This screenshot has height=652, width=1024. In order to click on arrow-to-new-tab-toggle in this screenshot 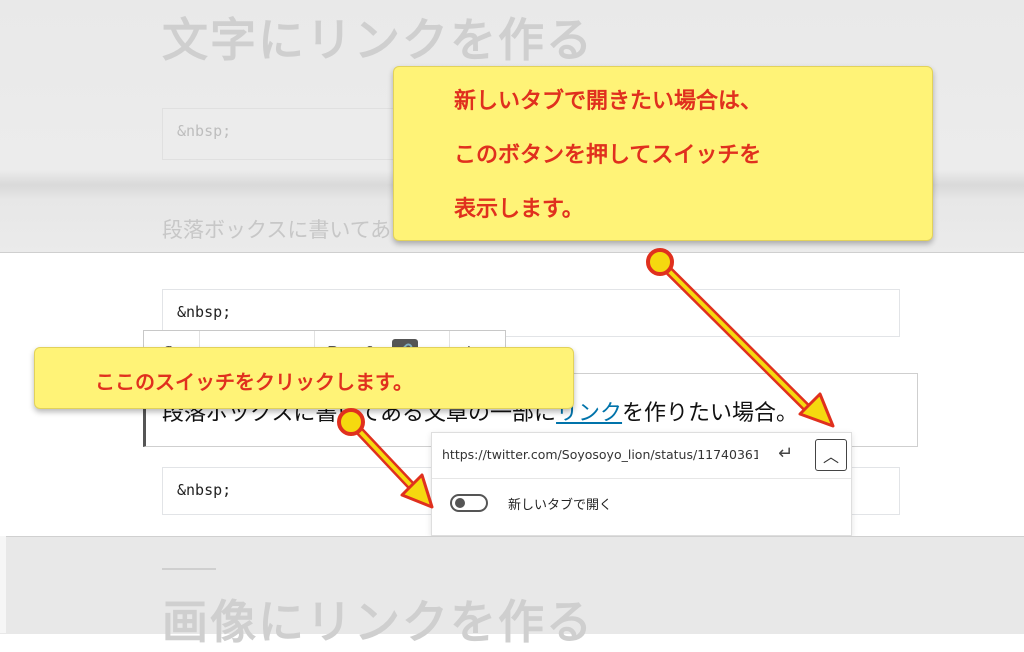, I will do `click(385, 458)`.